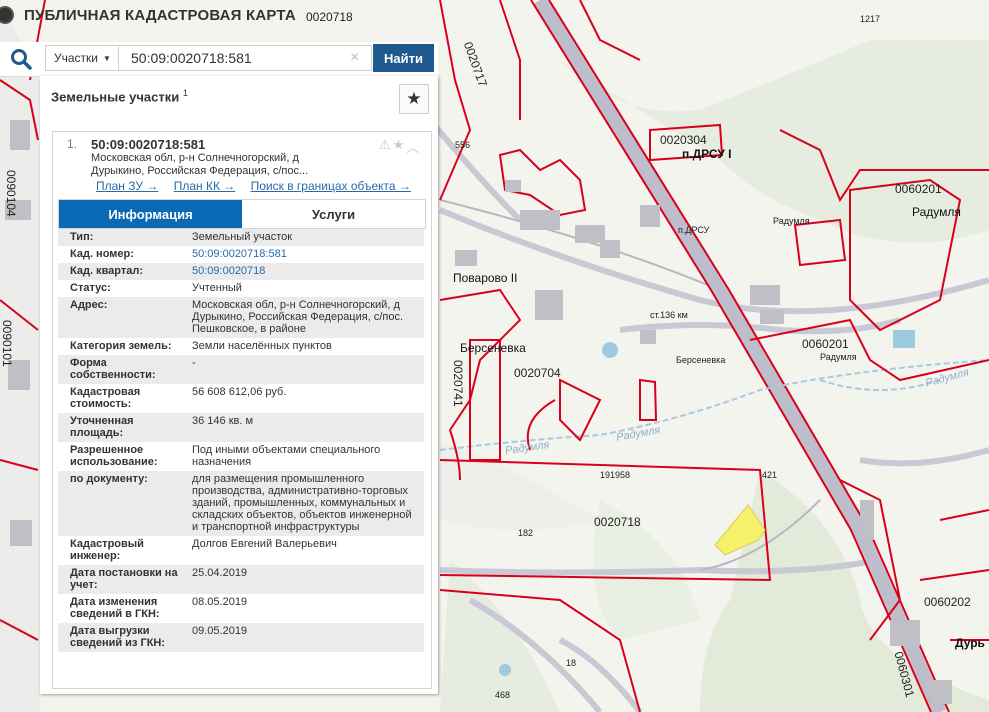  Describe the element at coordinates (115, 608) in the screenshot. I see `field-label: Дата изменения сведений в ГКН:` at that location.